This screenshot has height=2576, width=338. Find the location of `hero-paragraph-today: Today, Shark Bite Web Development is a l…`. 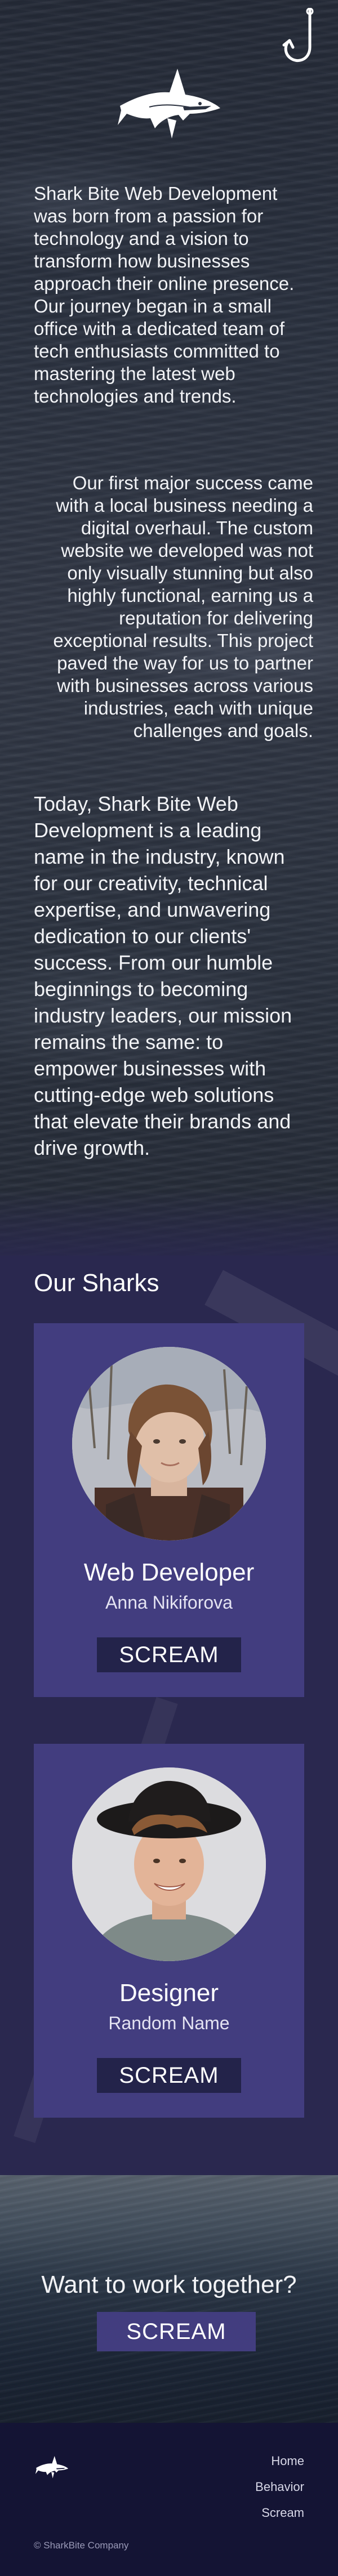

hero-paragraph-today: Today, Shark Bite Web Development is a l… is located at coordinates (163, 975).